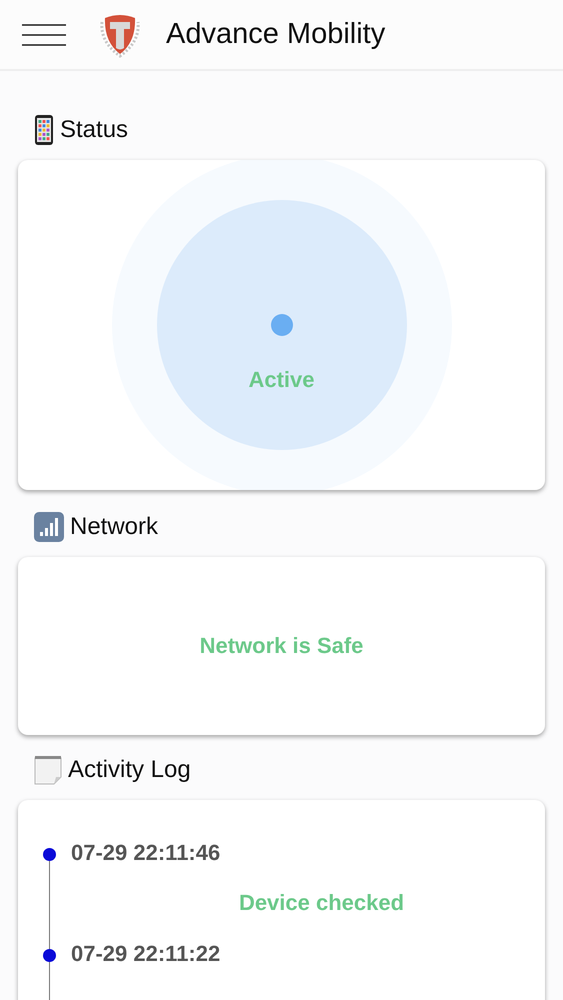 The width and height of the screenshot is (563, 1000). I want to click on status-dot, so click(281, 325).